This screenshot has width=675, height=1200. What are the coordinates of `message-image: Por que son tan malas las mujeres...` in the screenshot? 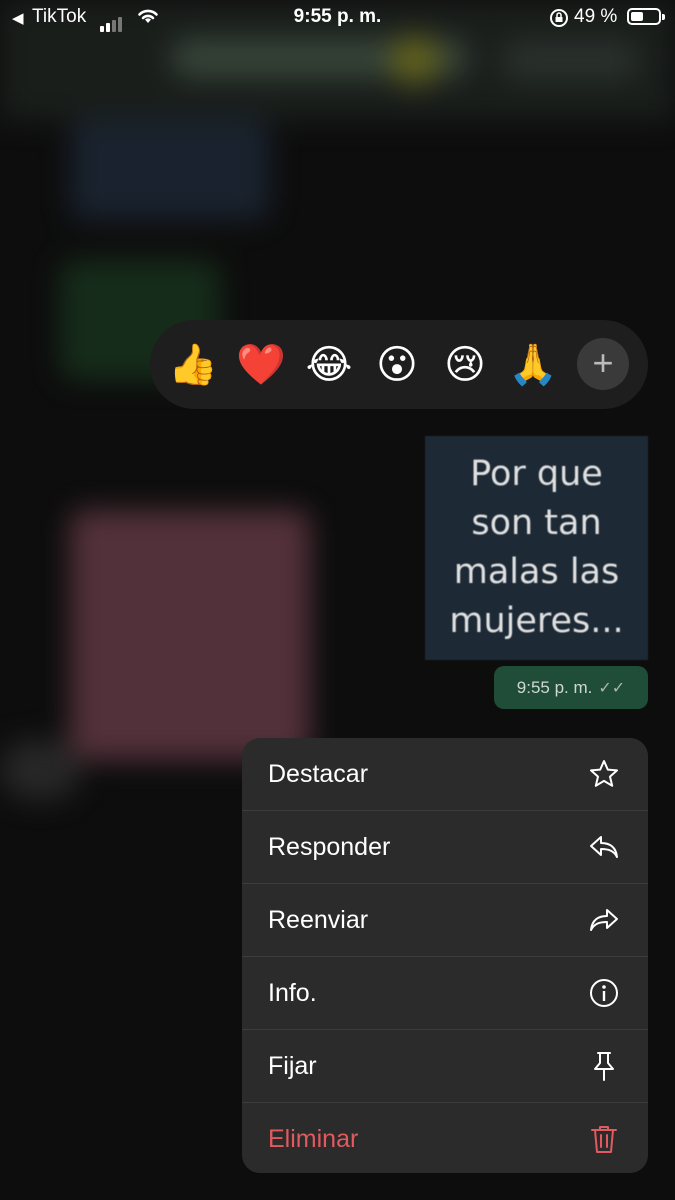 It's located at (536, 548).